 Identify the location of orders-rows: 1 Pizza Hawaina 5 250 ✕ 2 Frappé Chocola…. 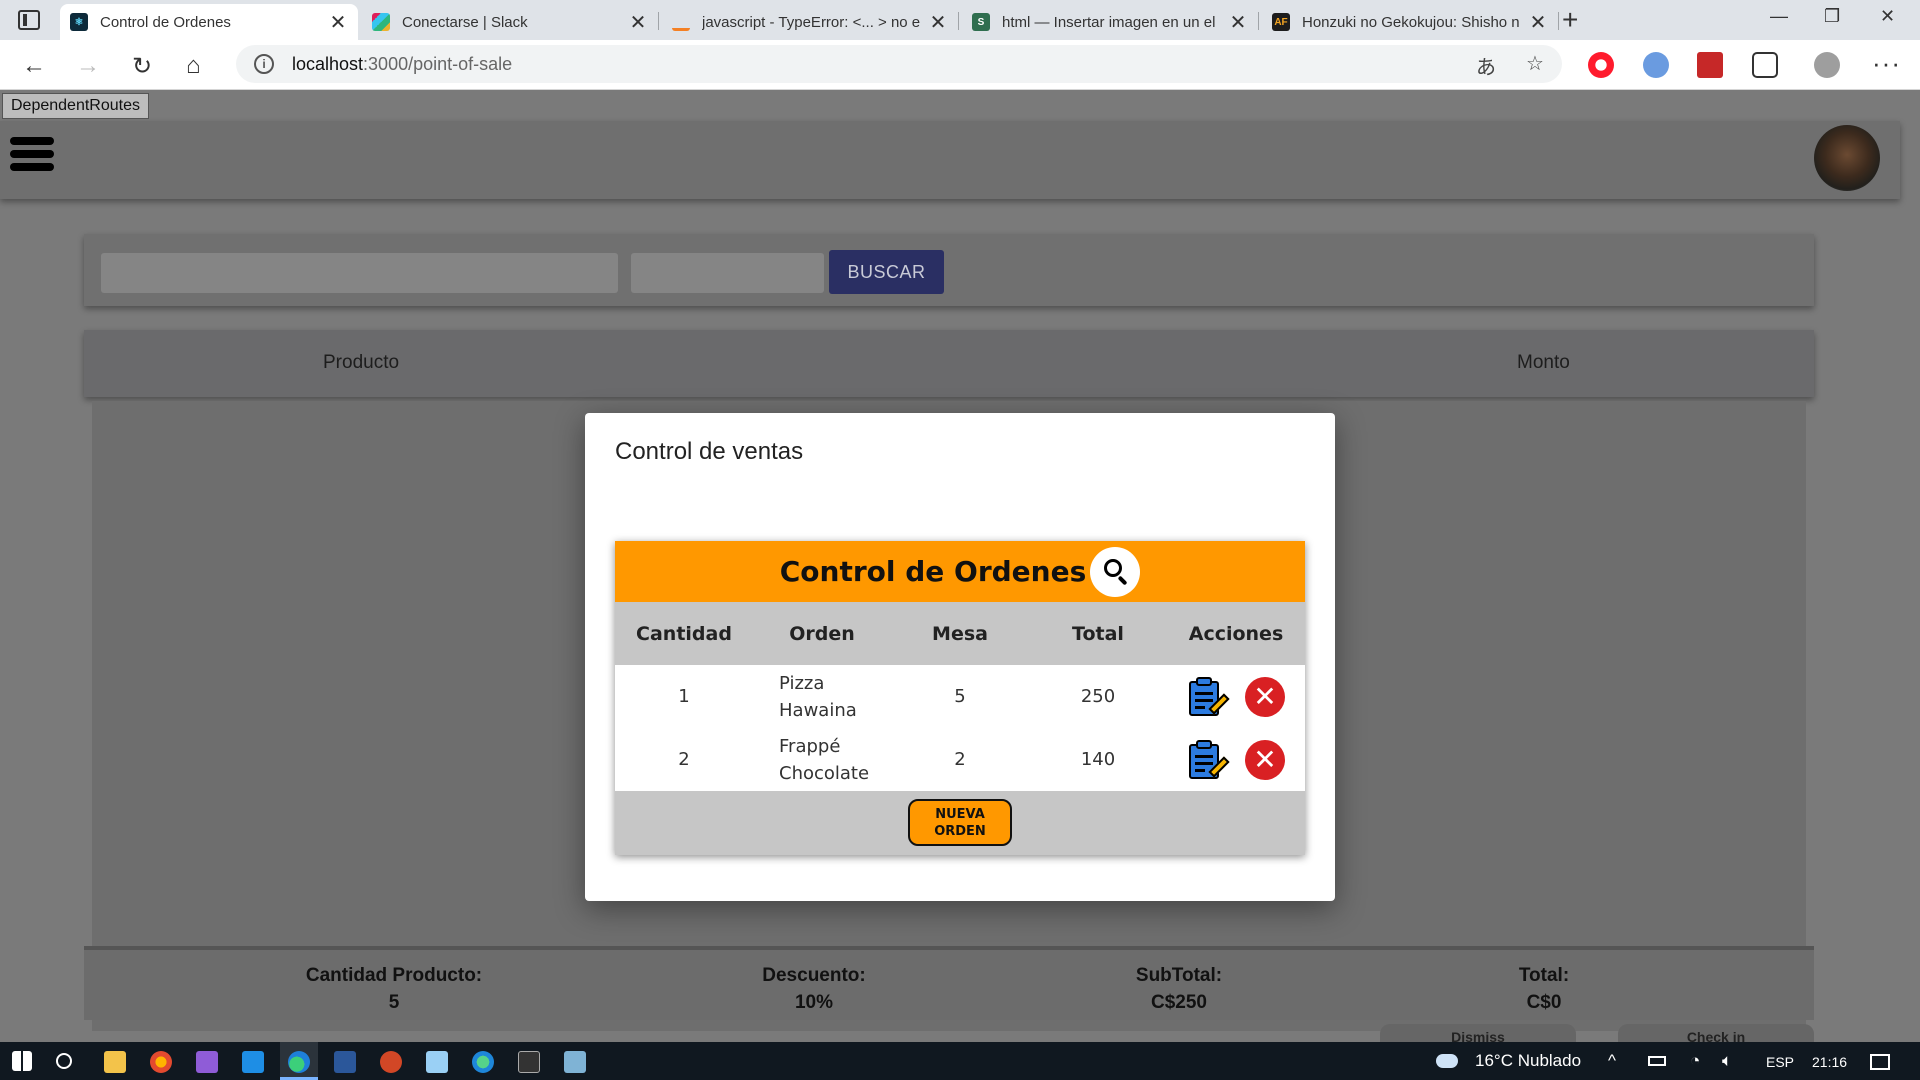
(960, 728).